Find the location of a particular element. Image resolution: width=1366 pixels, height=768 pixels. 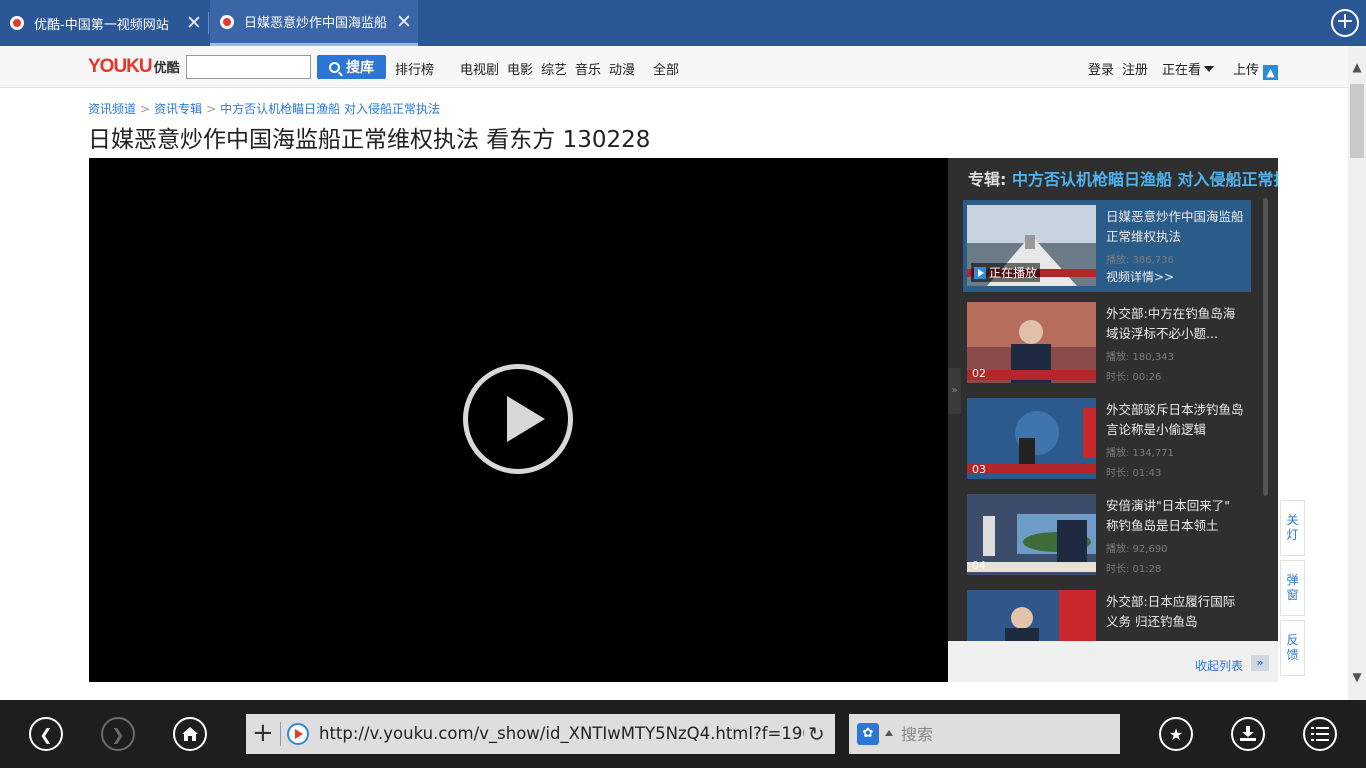

home-button is located at coordinates (190, 734).